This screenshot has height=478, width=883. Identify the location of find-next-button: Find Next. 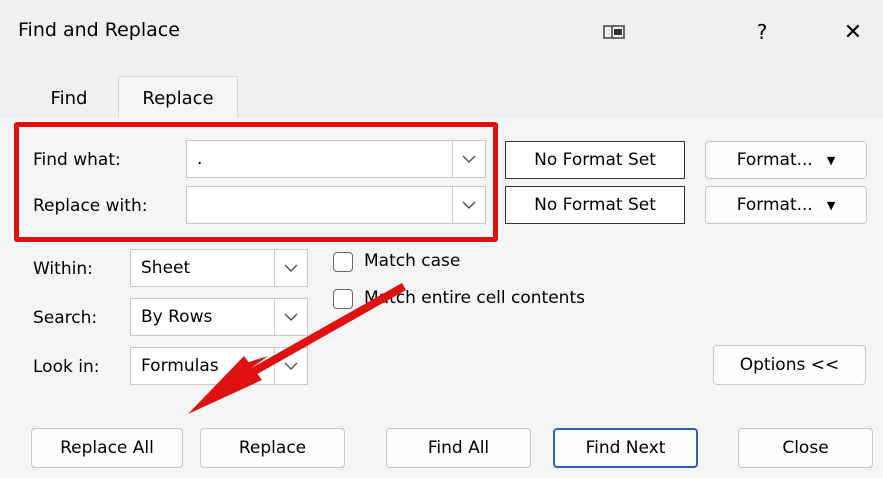
(625, 448).